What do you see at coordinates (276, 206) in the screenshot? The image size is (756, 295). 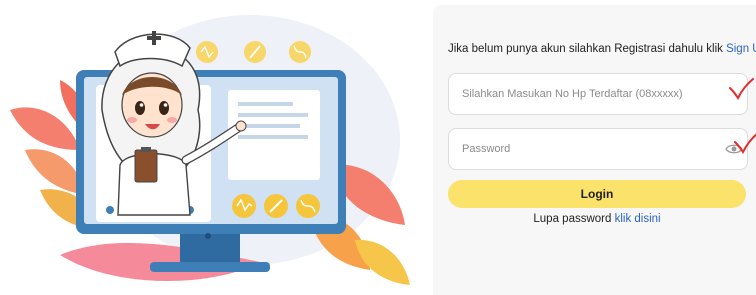 I see `screen-function-icons` at bounding box center [276, 206].